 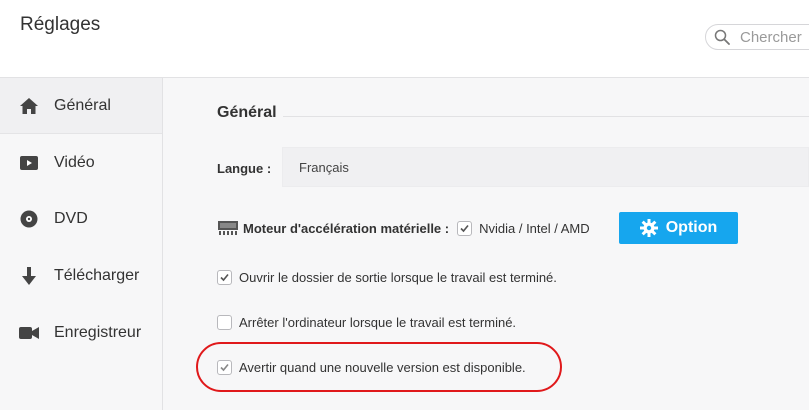 I want to click on open-folder-checkbox, so click(x=224, y=277).